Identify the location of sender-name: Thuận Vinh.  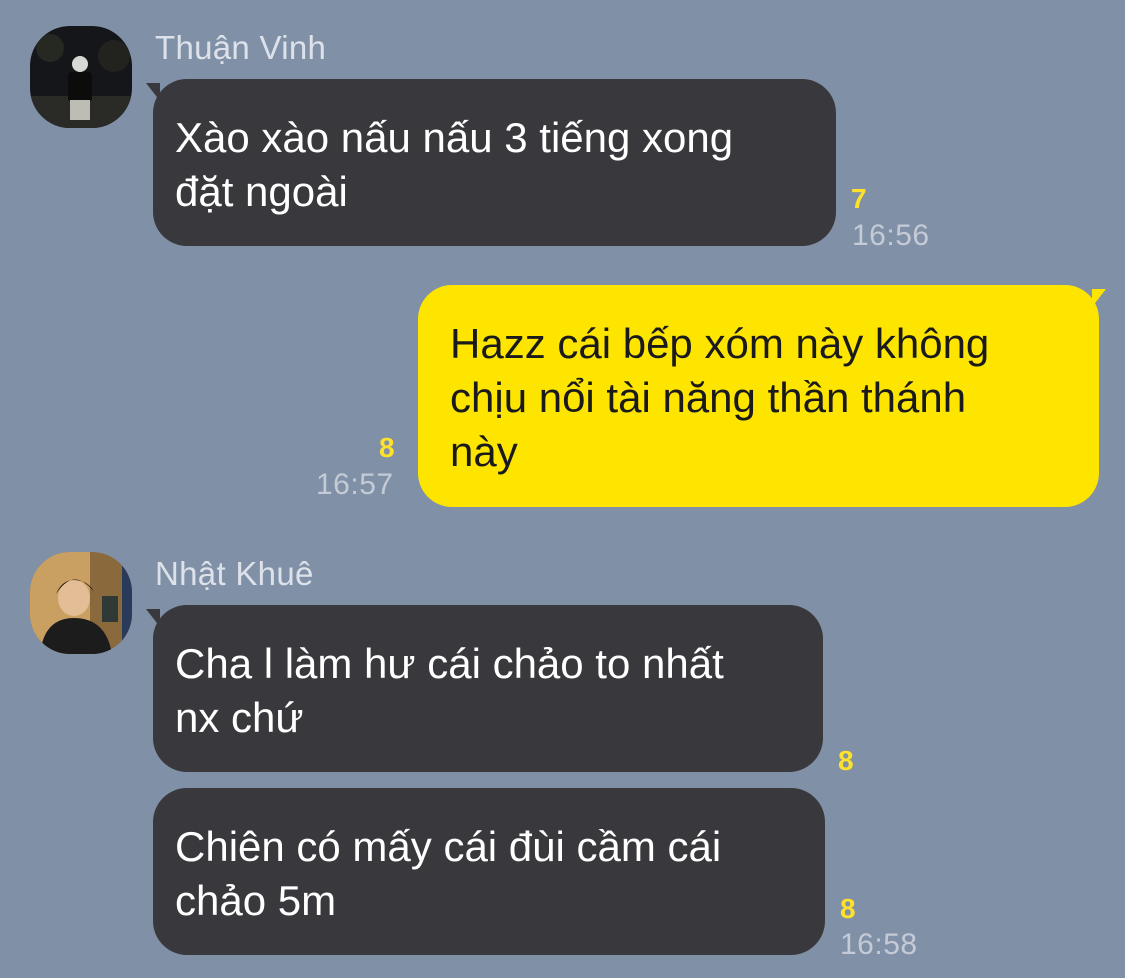
(241, 47).